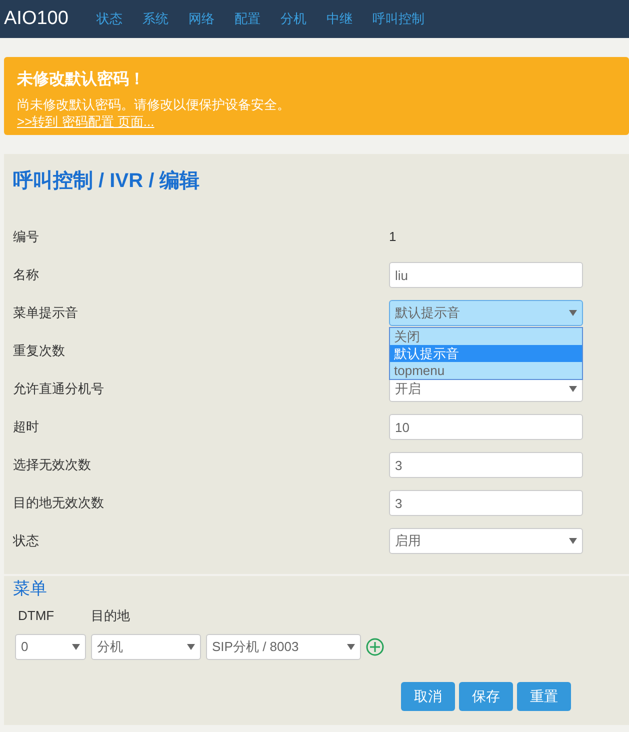 This screenshot has width=629, height=732. What do you see at coordinates (107, 181) in the screenshot?
I see `page-title: 呼叫控制 / IVR / 编辑` at bounding box center [107, 181].